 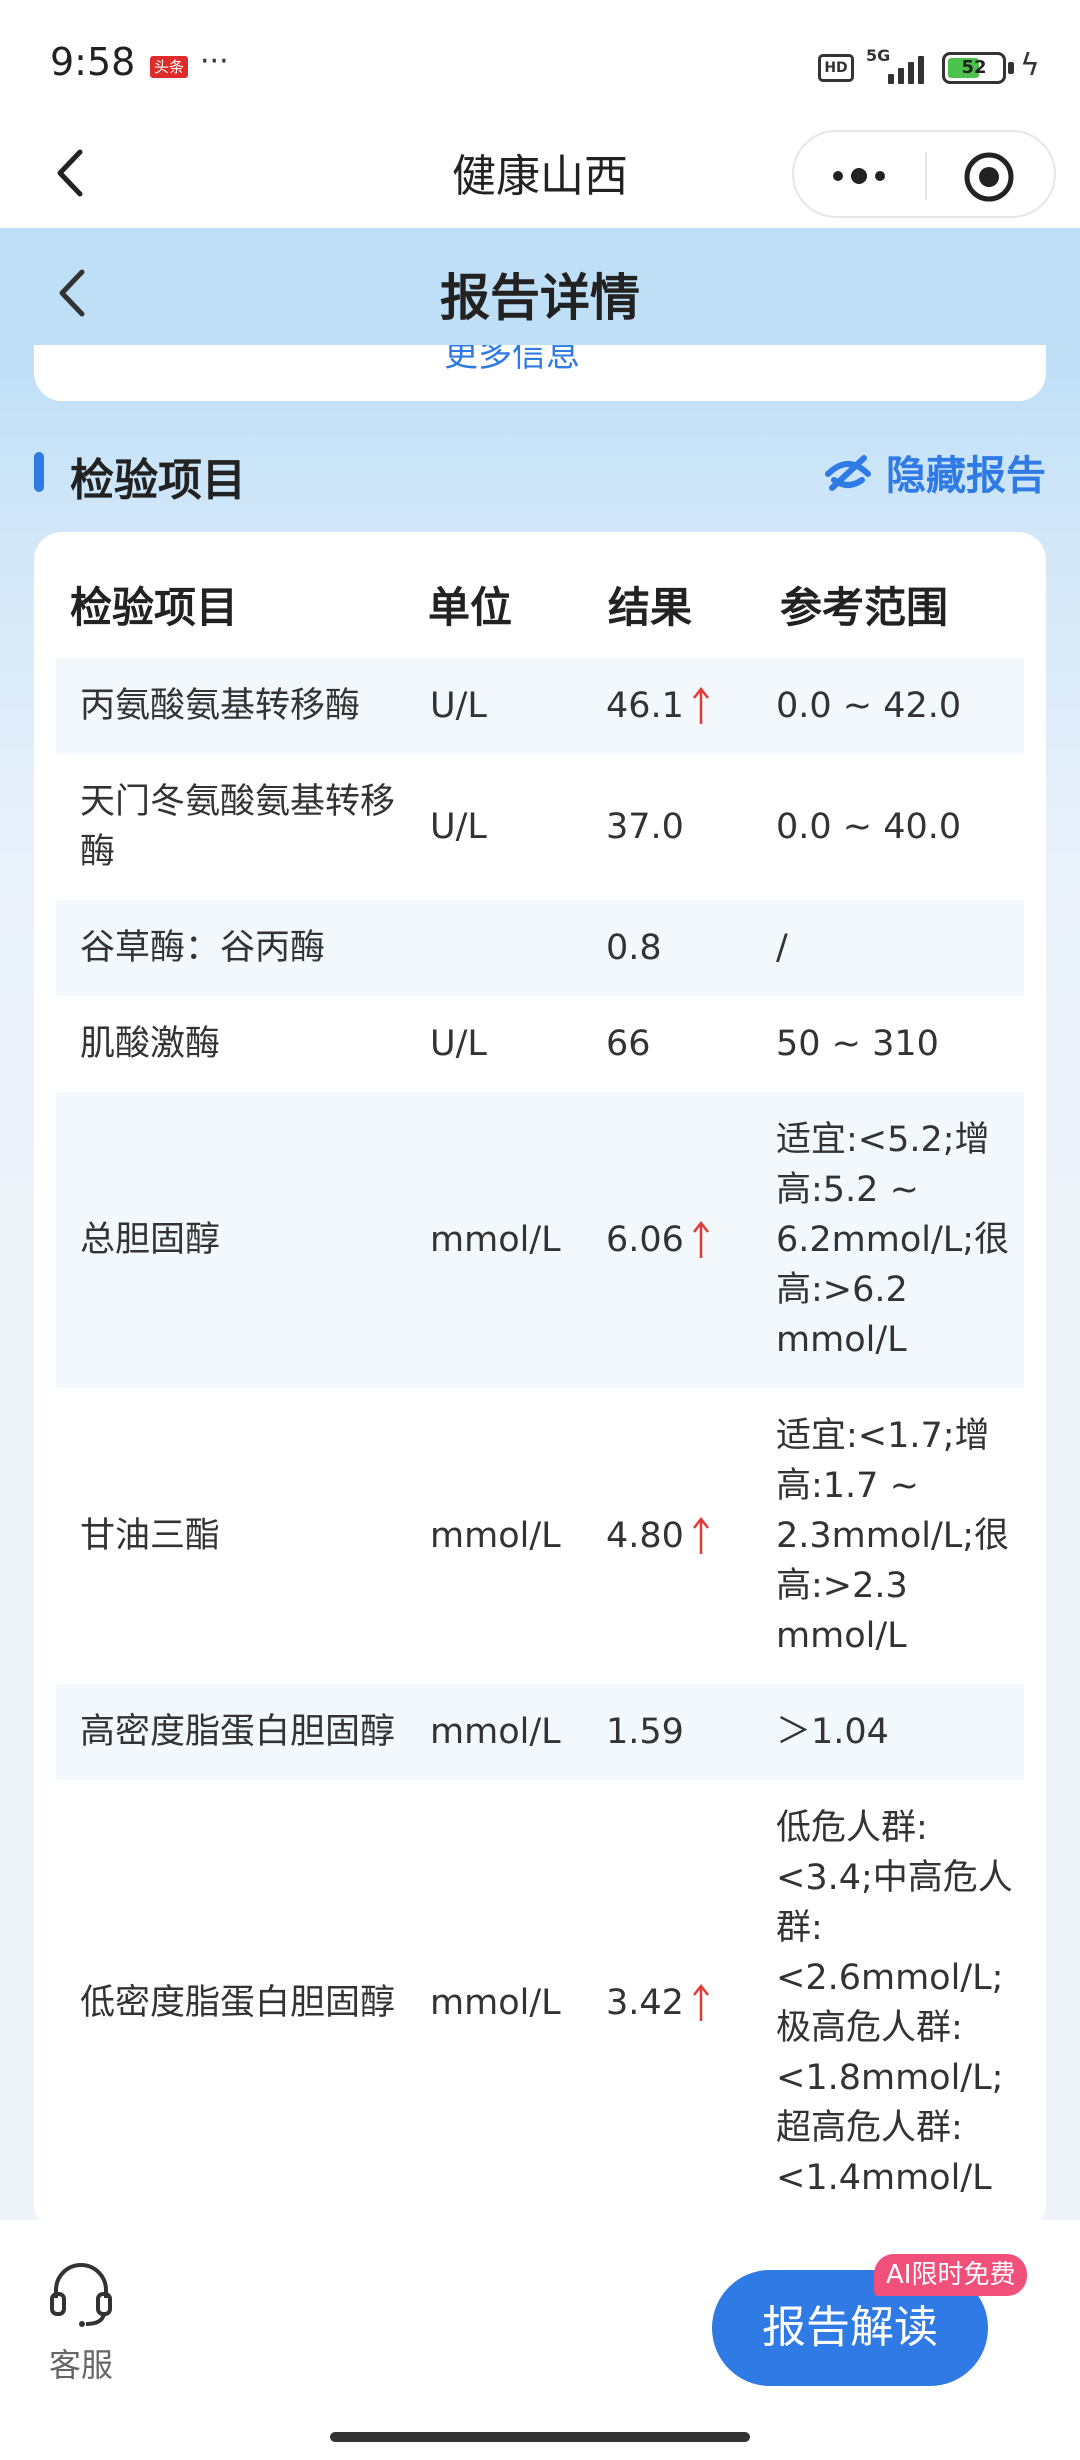 What do you see at coordinates (150, 1536) in the screenshot?
I see `item-name: 甘油三酯` at bounding box center [150, 1536].